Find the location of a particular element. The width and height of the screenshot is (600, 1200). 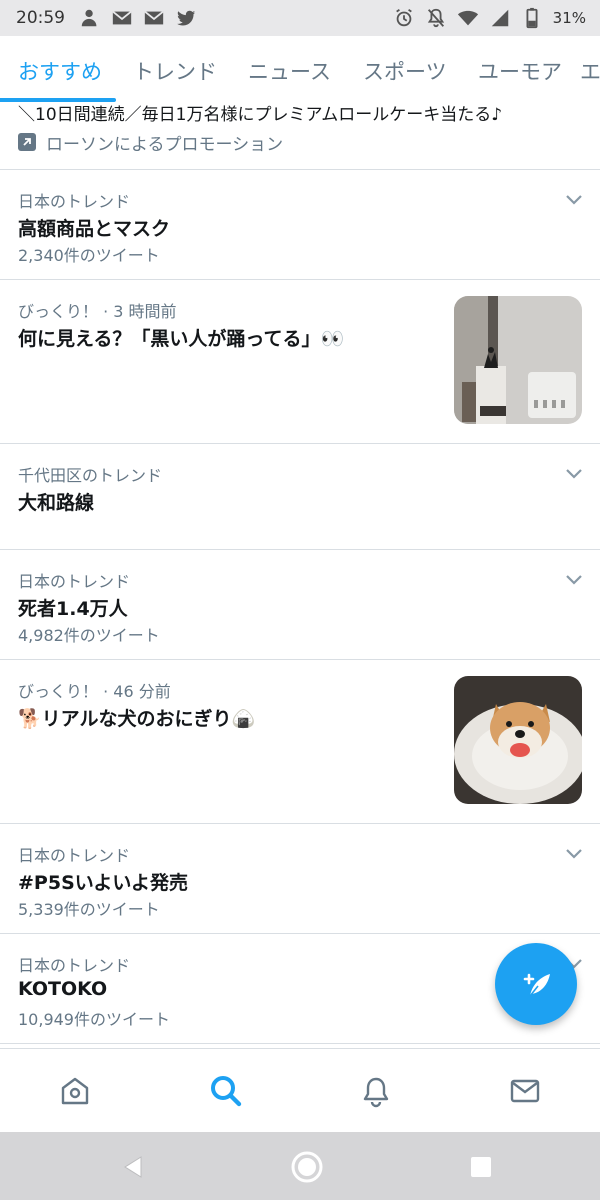

battery-icon is located at coordinates (532, 18).